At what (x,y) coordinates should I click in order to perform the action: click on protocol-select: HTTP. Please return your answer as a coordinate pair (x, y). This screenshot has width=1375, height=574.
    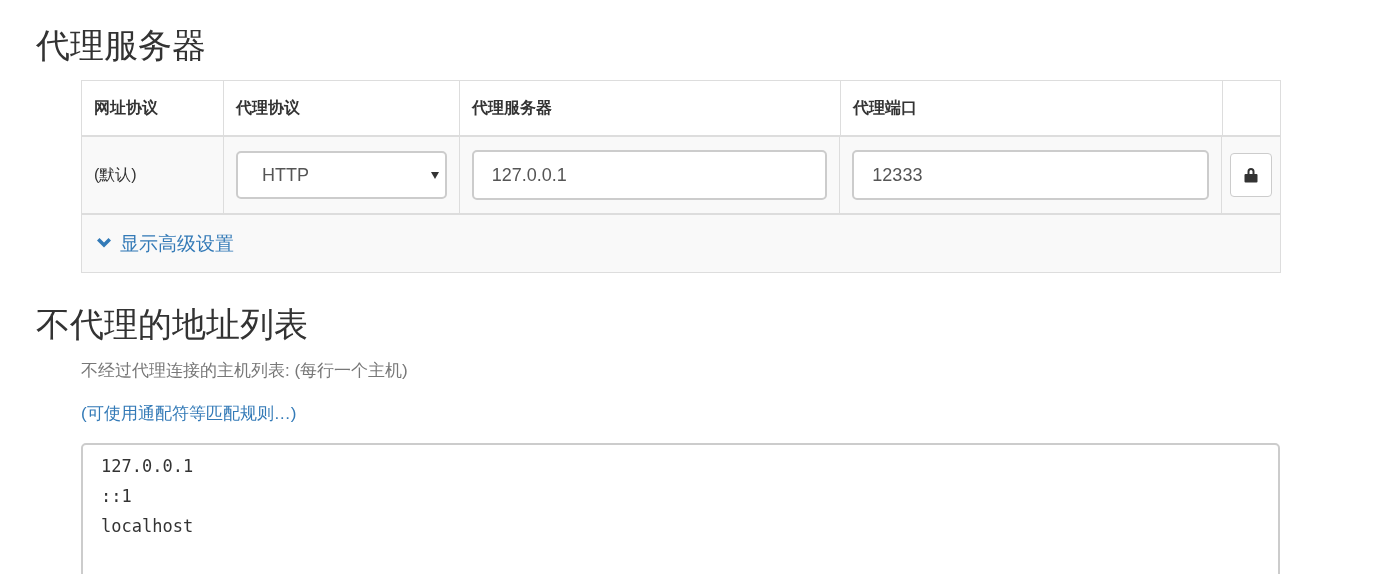
    Looking at the image, I should click on (341, 175).